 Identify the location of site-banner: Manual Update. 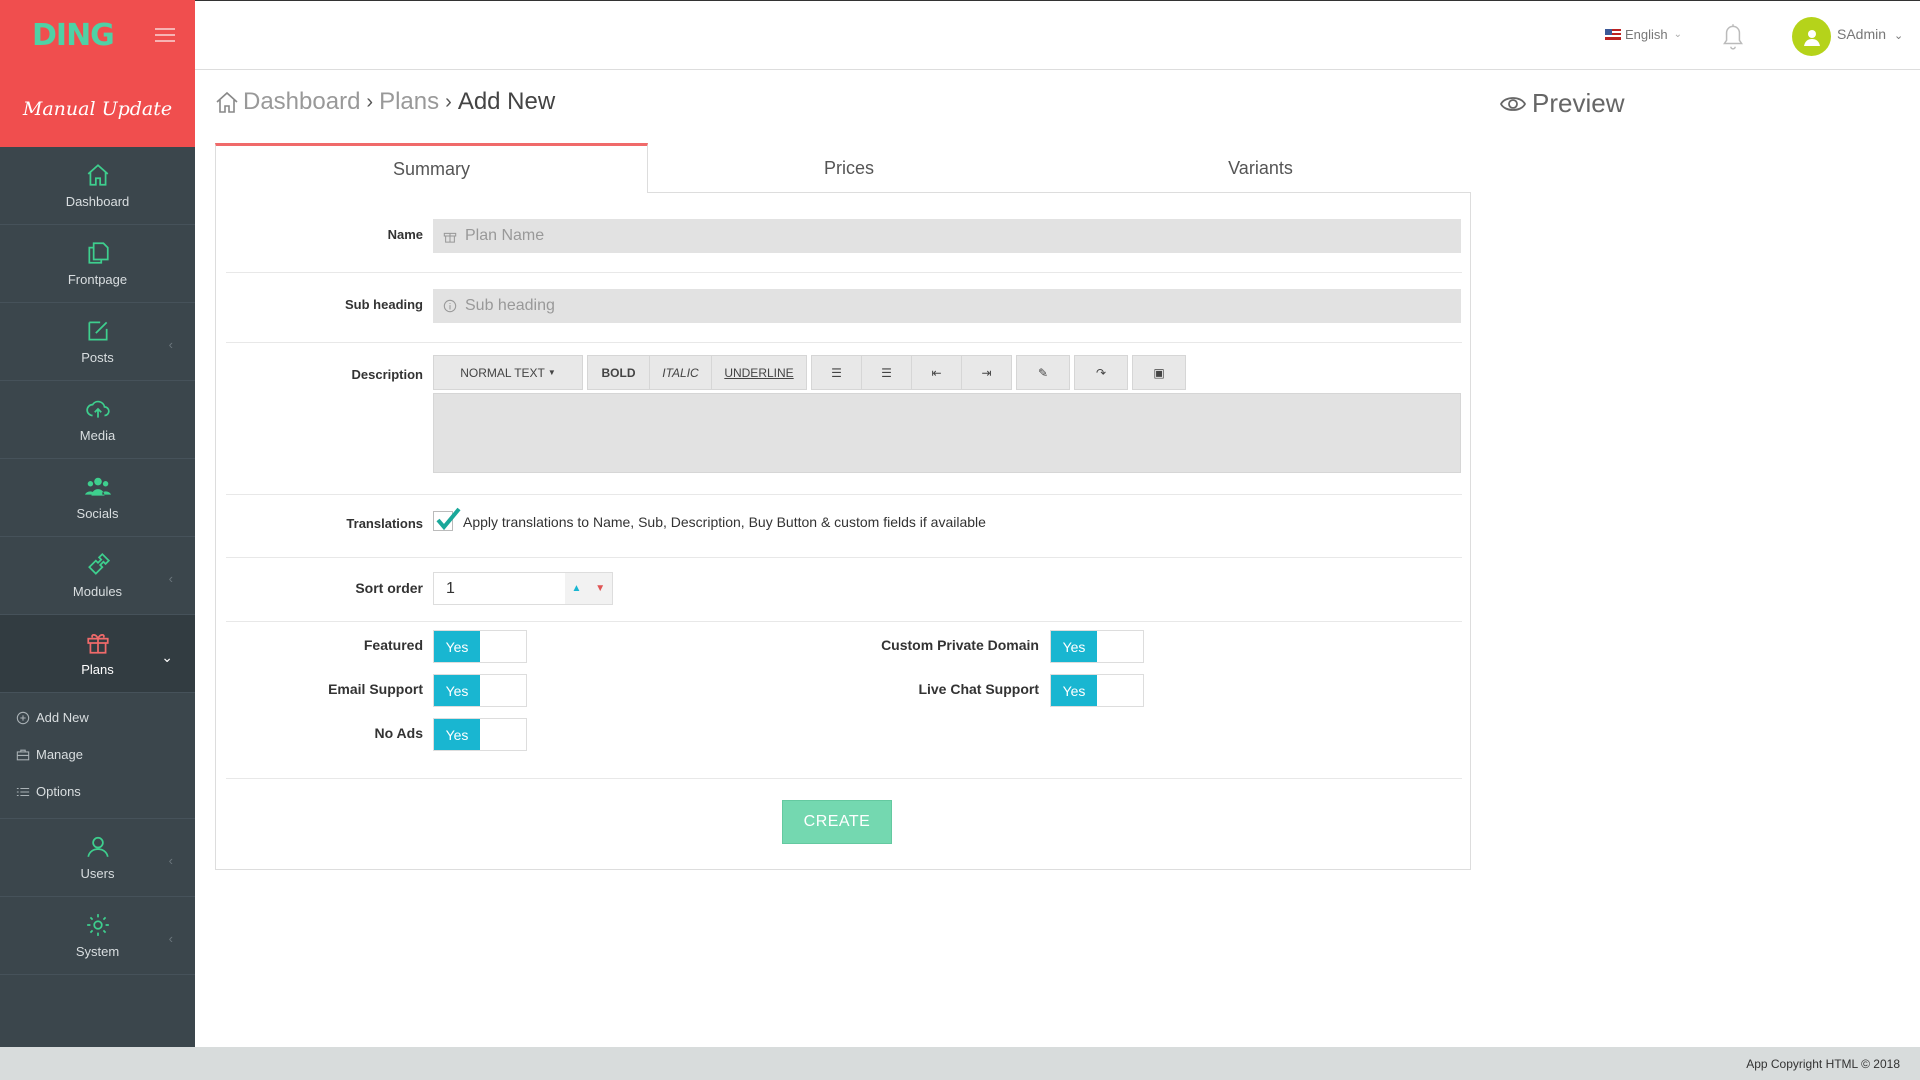
(97, 108).